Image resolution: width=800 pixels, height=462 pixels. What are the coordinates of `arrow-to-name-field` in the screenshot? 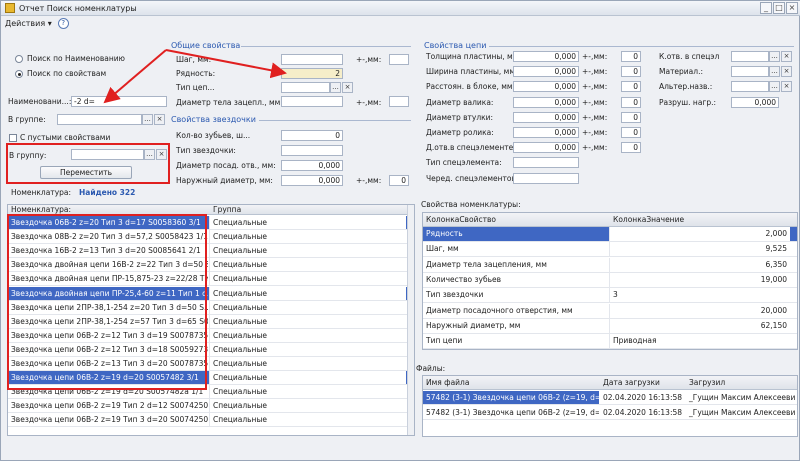 It's located at (135, 76).